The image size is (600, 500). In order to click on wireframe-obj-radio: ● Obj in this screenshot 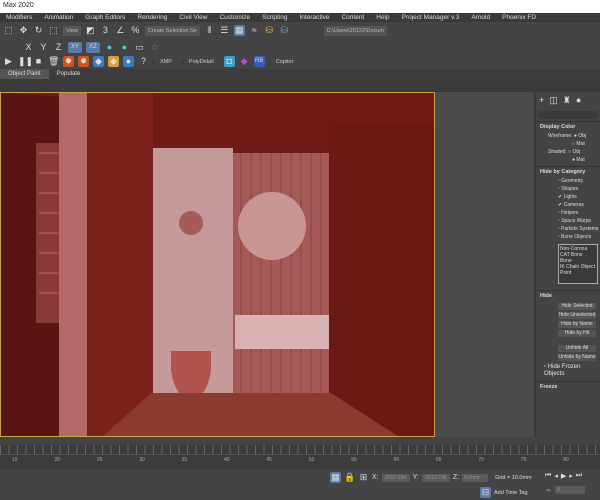, I will do `click(580, 136)`.